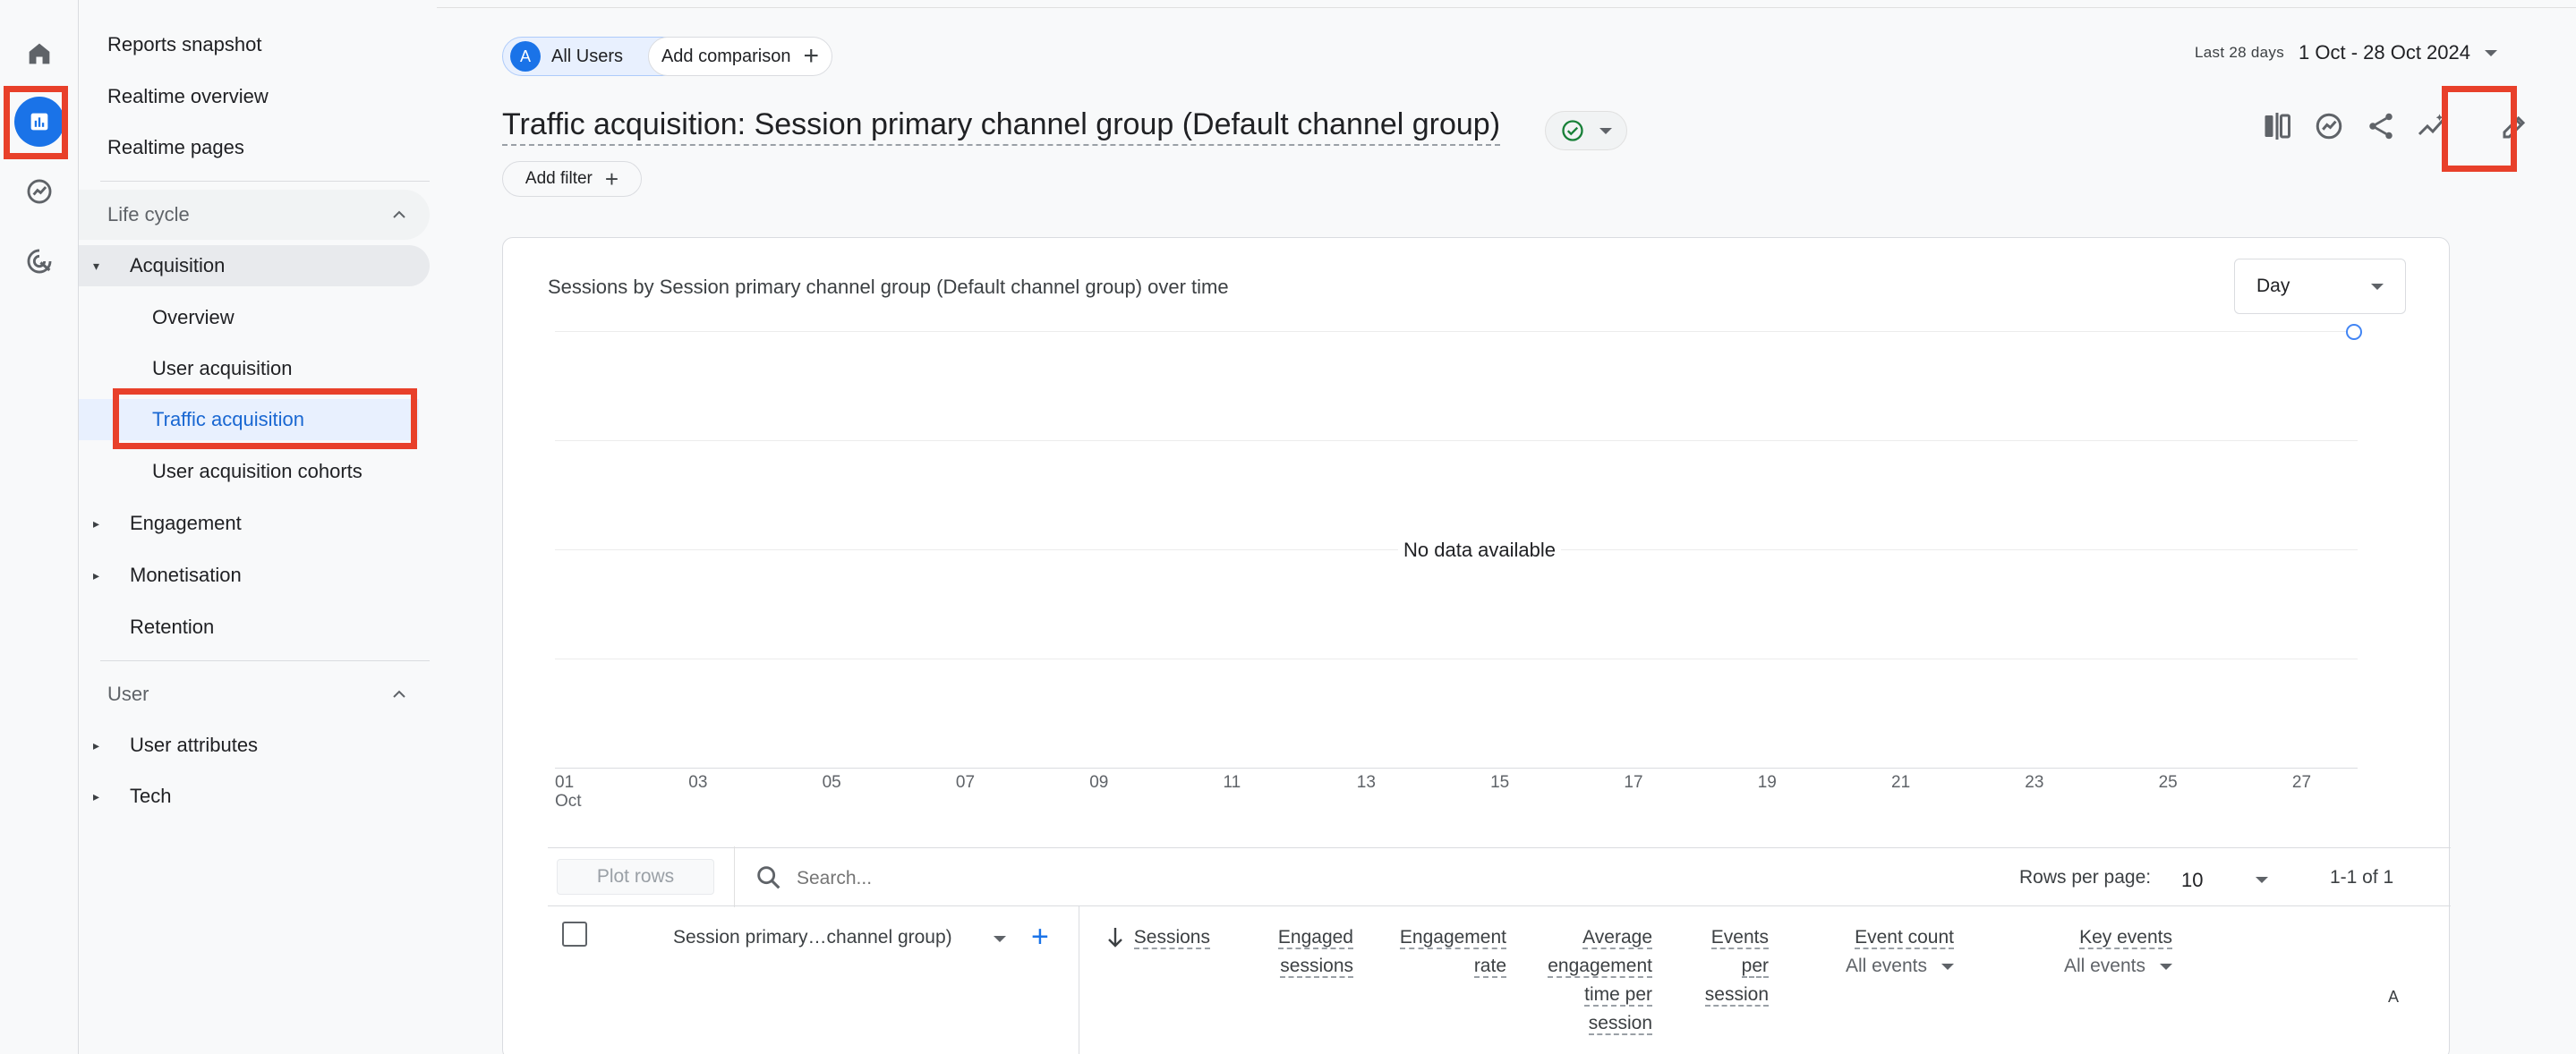 Image resolution: width=2576 pixels, height=1054 pixels. What do you see at coordinates (1456, 768) in the screenshot?
I see `x-axis-line` at bounding box center [1456, 768].